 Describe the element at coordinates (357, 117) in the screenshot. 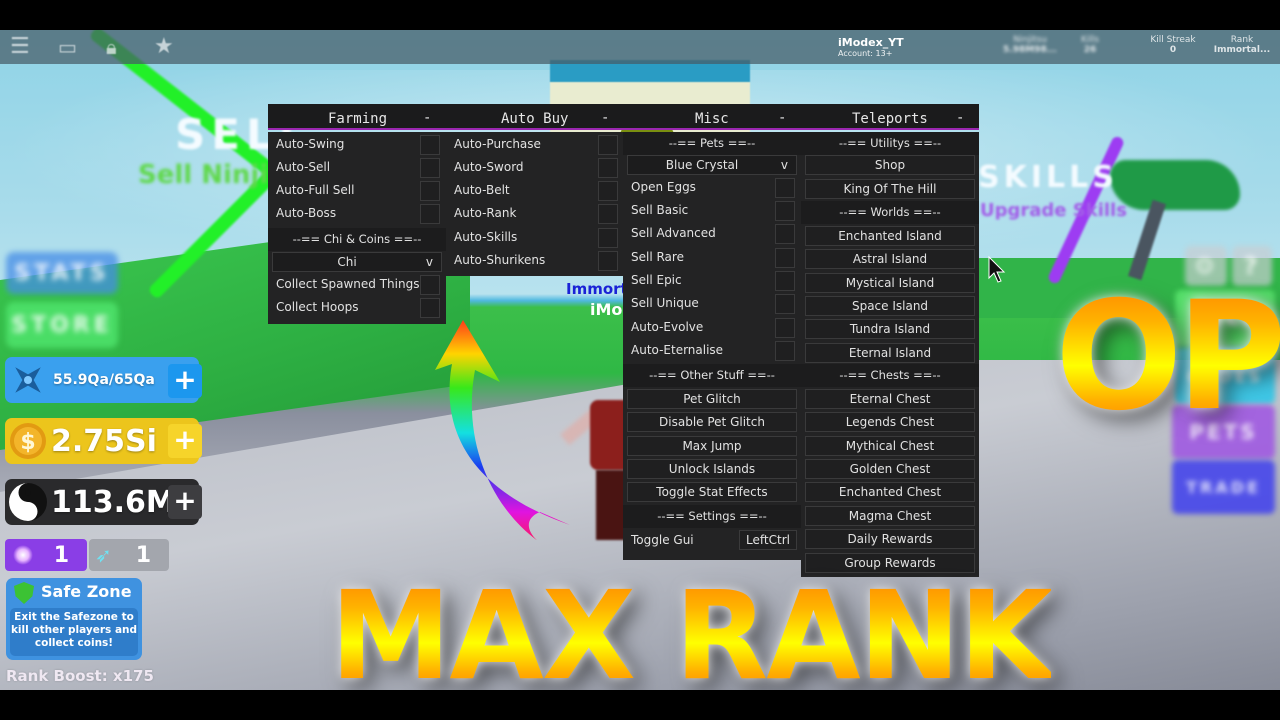

I see `tab-farming: Farming` at that location.